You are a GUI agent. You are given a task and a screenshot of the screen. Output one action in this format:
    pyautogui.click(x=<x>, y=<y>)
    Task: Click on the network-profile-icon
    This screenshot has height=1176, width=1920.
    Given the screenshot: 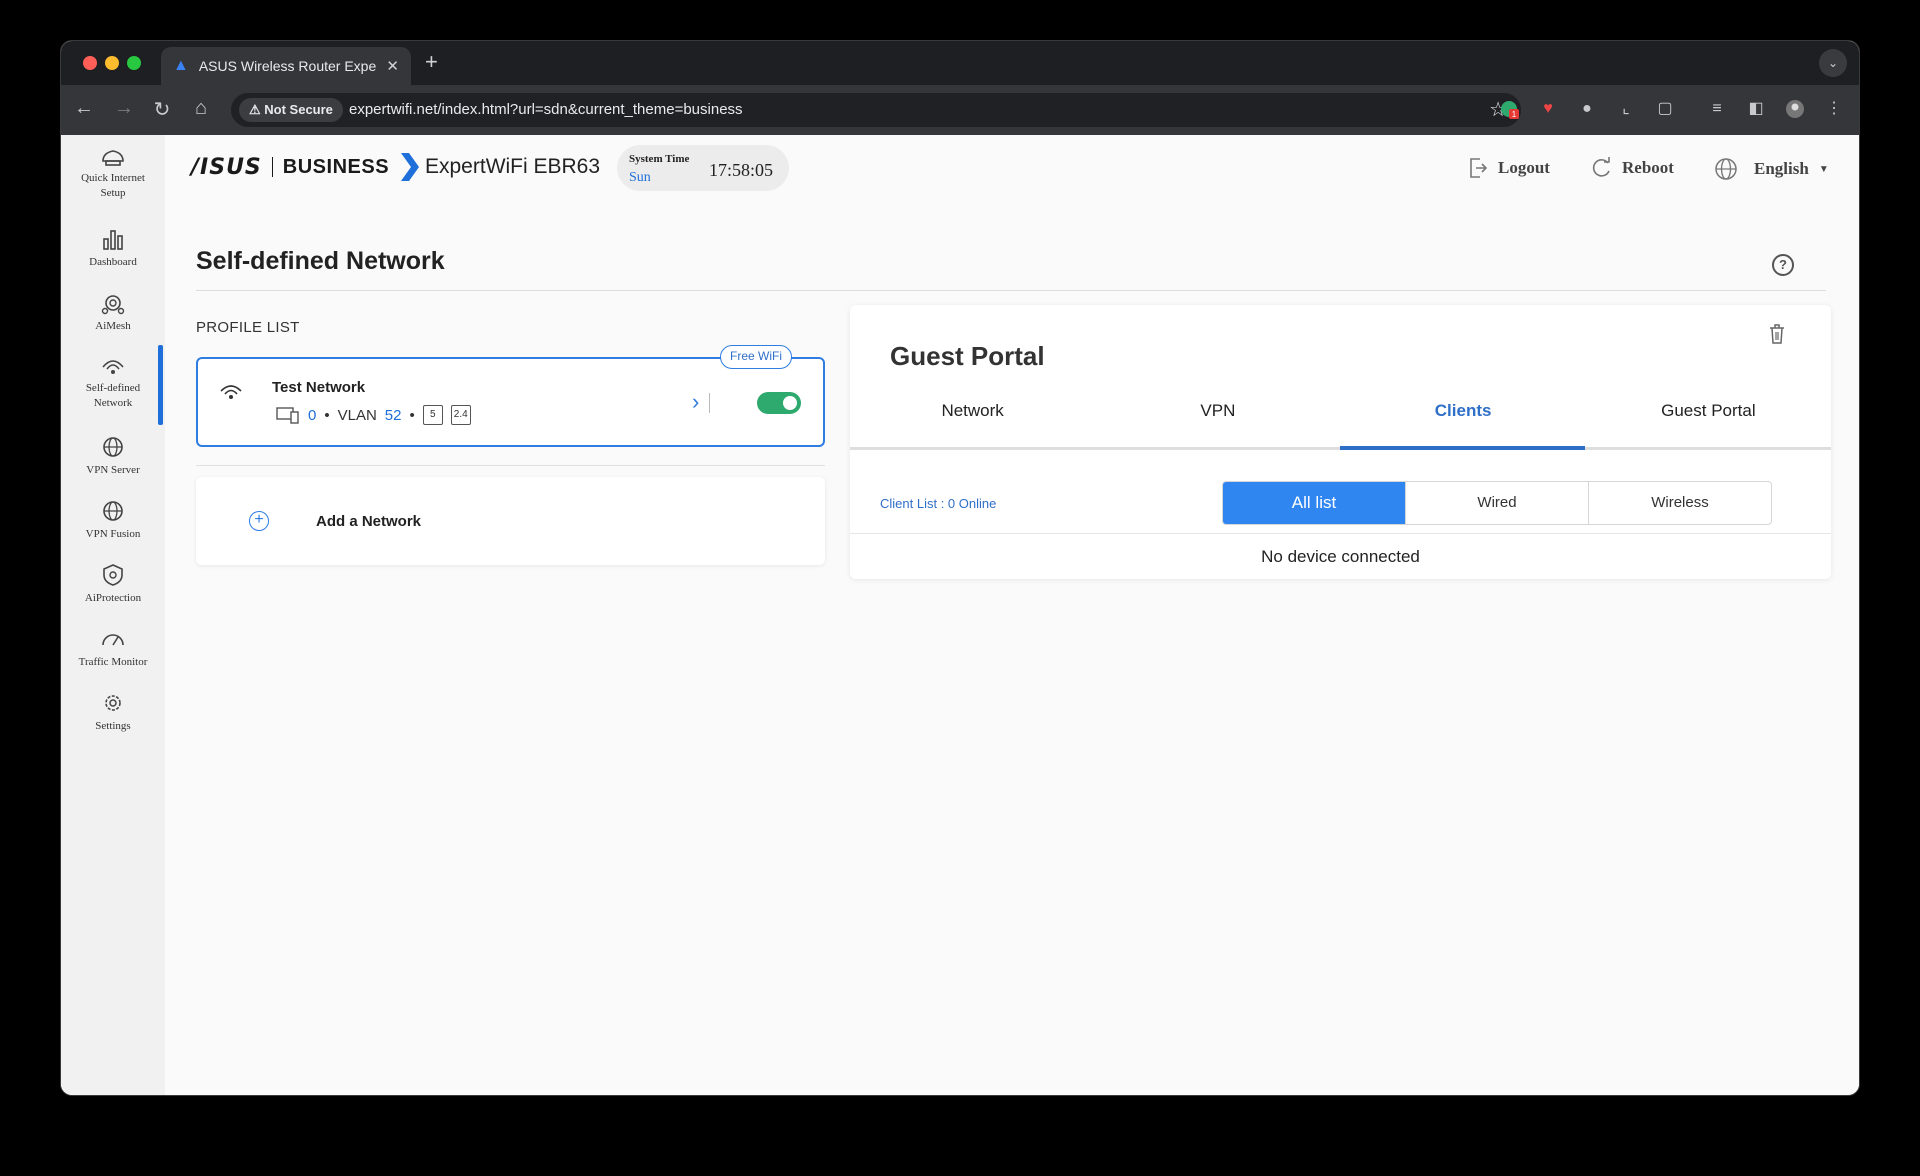 What is the action you would take?
    pyautogui.click(x=231, y=392)
    